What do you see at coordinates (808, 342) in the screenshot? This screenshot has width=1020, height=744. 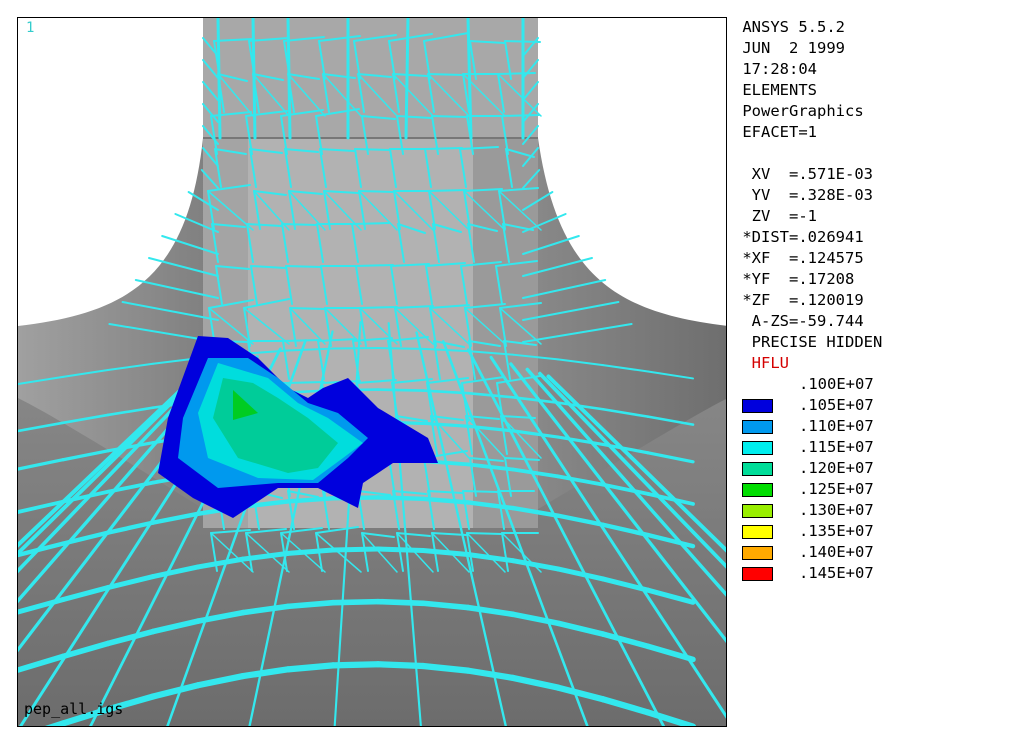 I see `view-line: PRECISE HIDDEN` at bounding box center [808, 342].